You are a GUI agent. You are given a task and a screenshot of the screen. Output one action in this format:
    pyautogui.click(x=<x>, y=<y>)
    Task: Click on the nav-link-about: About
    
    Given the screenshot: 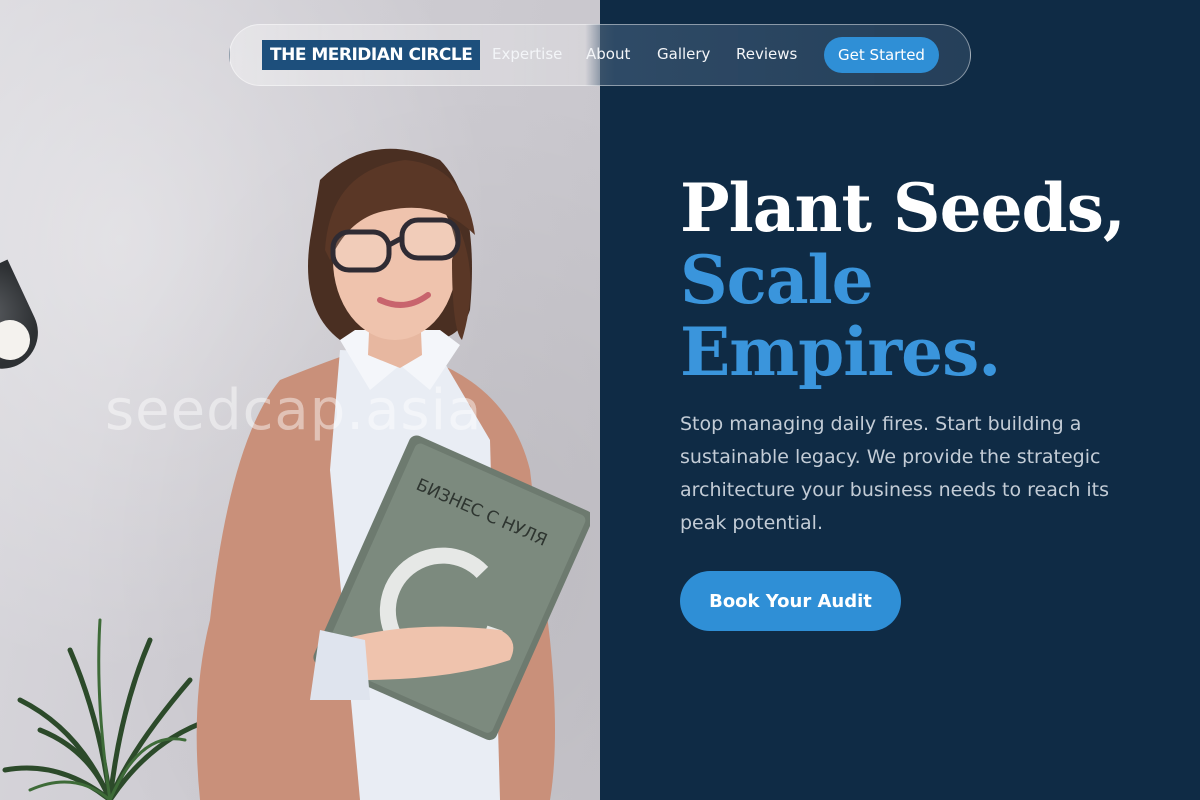 What is the action you would take?
    pyautogui.click(x=608, y=54)
    